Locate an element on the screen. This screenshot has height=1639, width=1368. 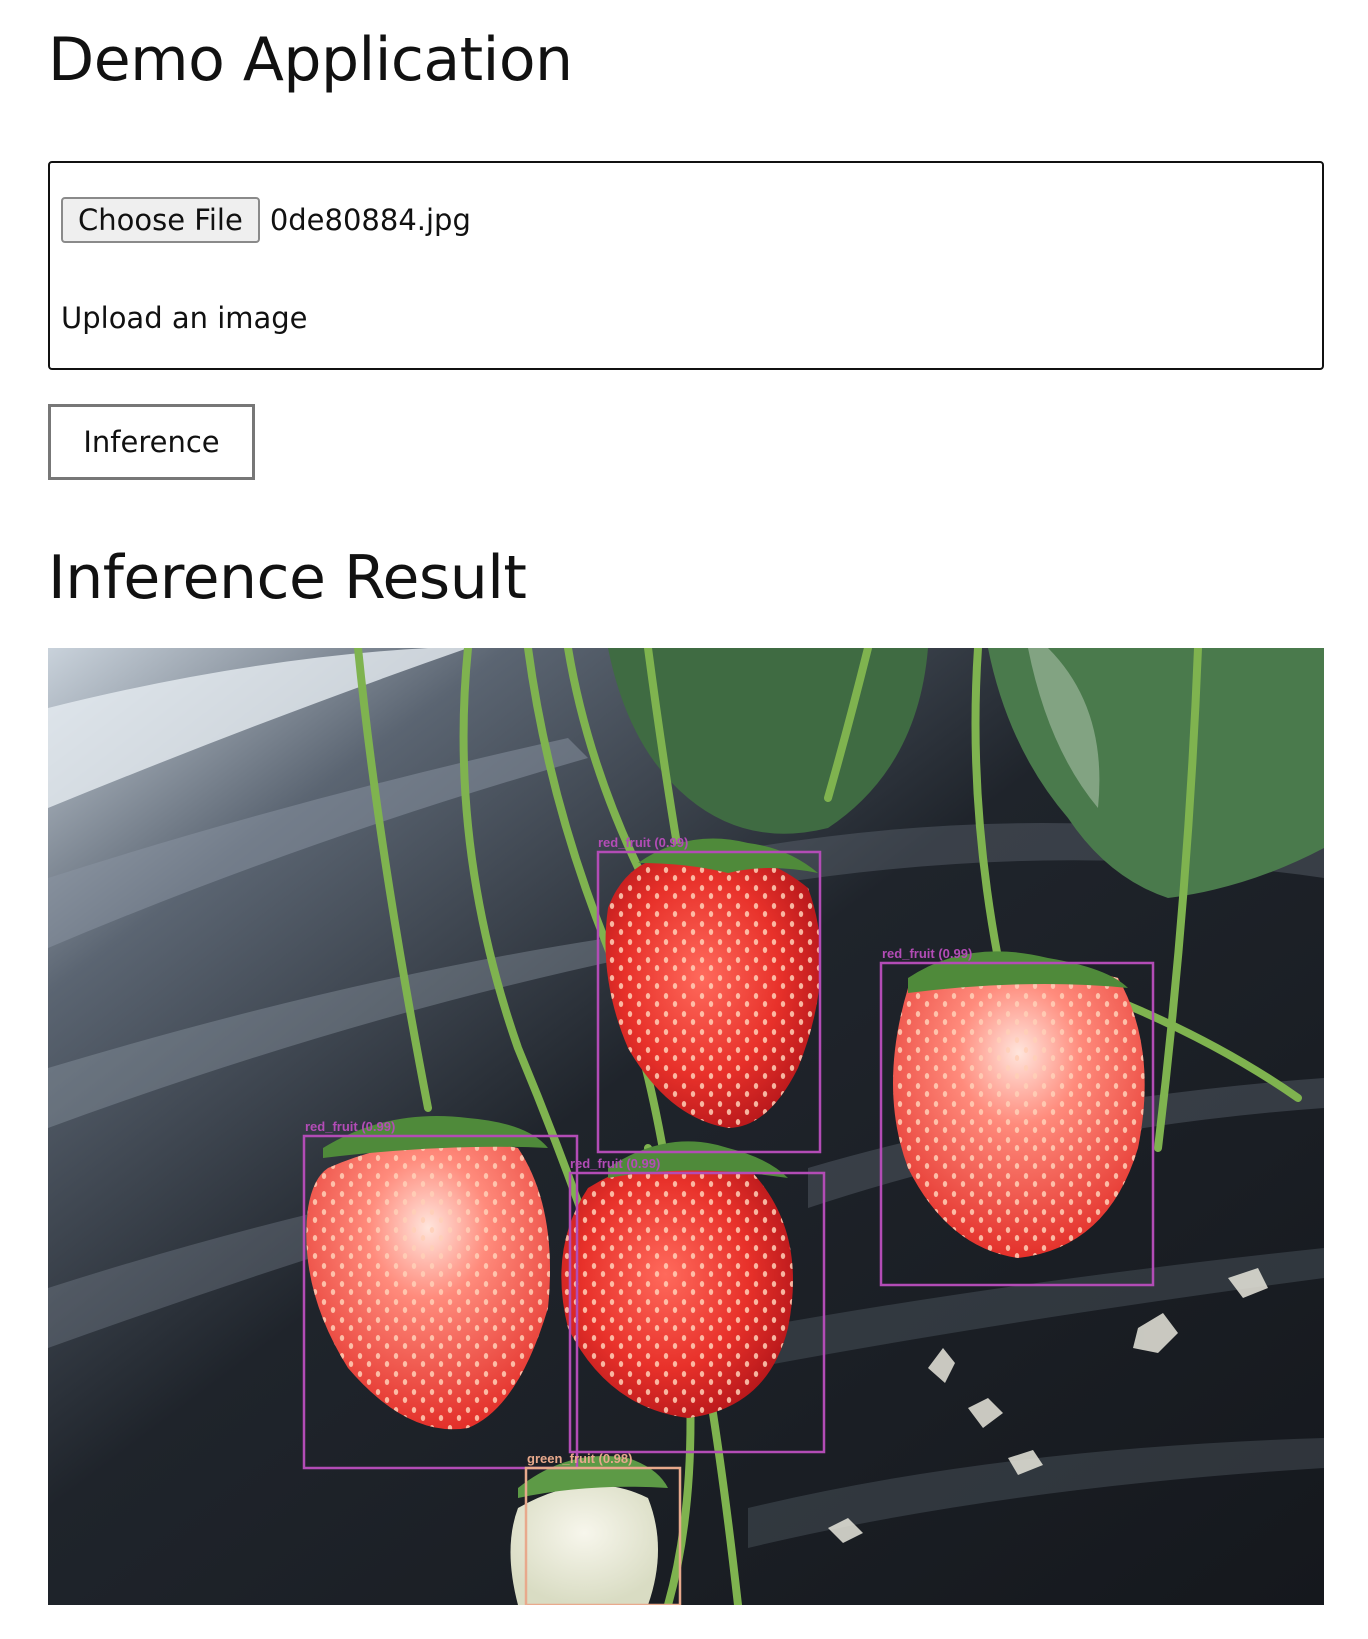
file-input: Choose File 0de80884.jpg is located at coordinates (266, 220).